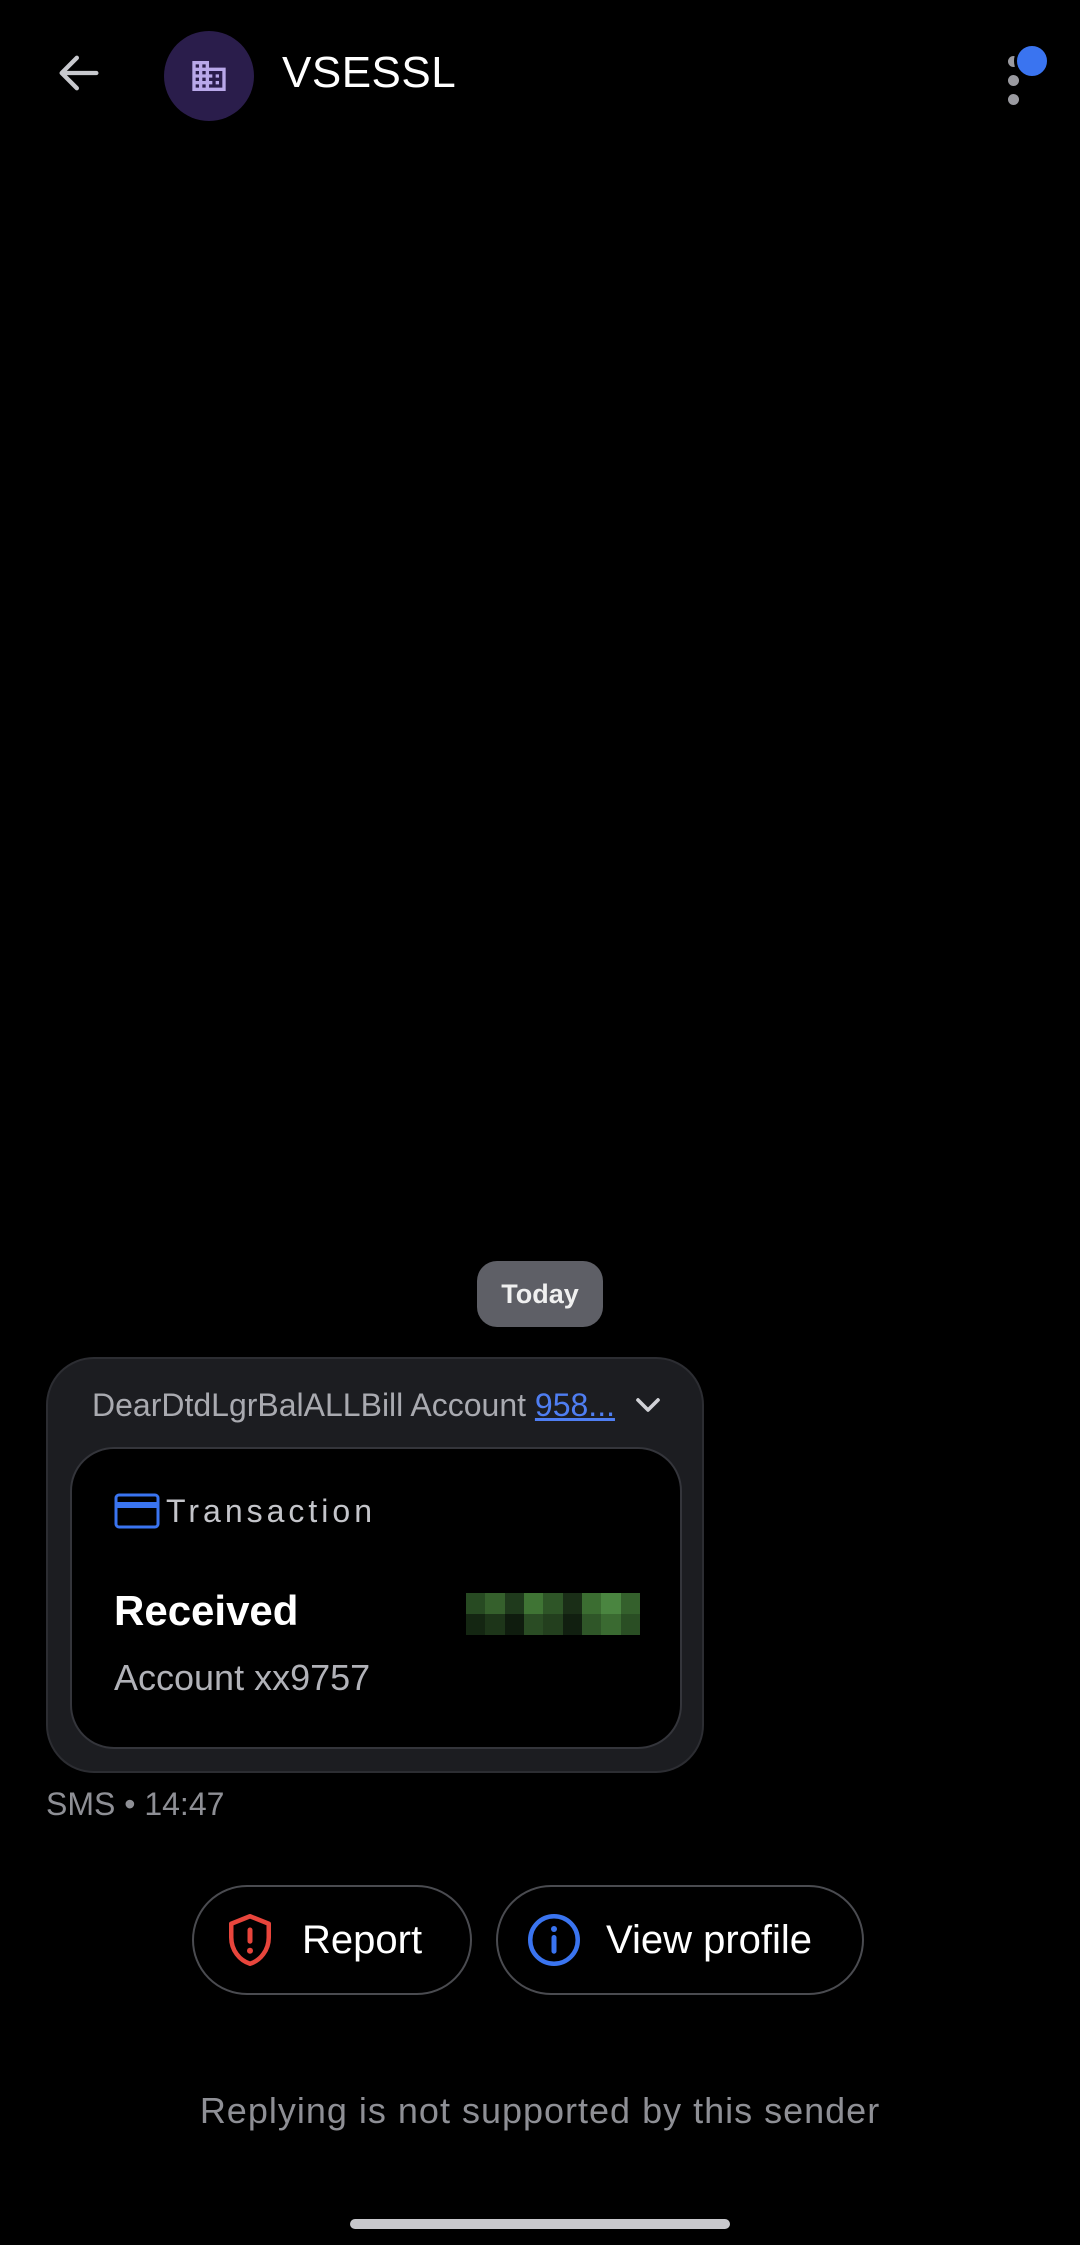  I want to click on sender-avatar, so click(209, 76).